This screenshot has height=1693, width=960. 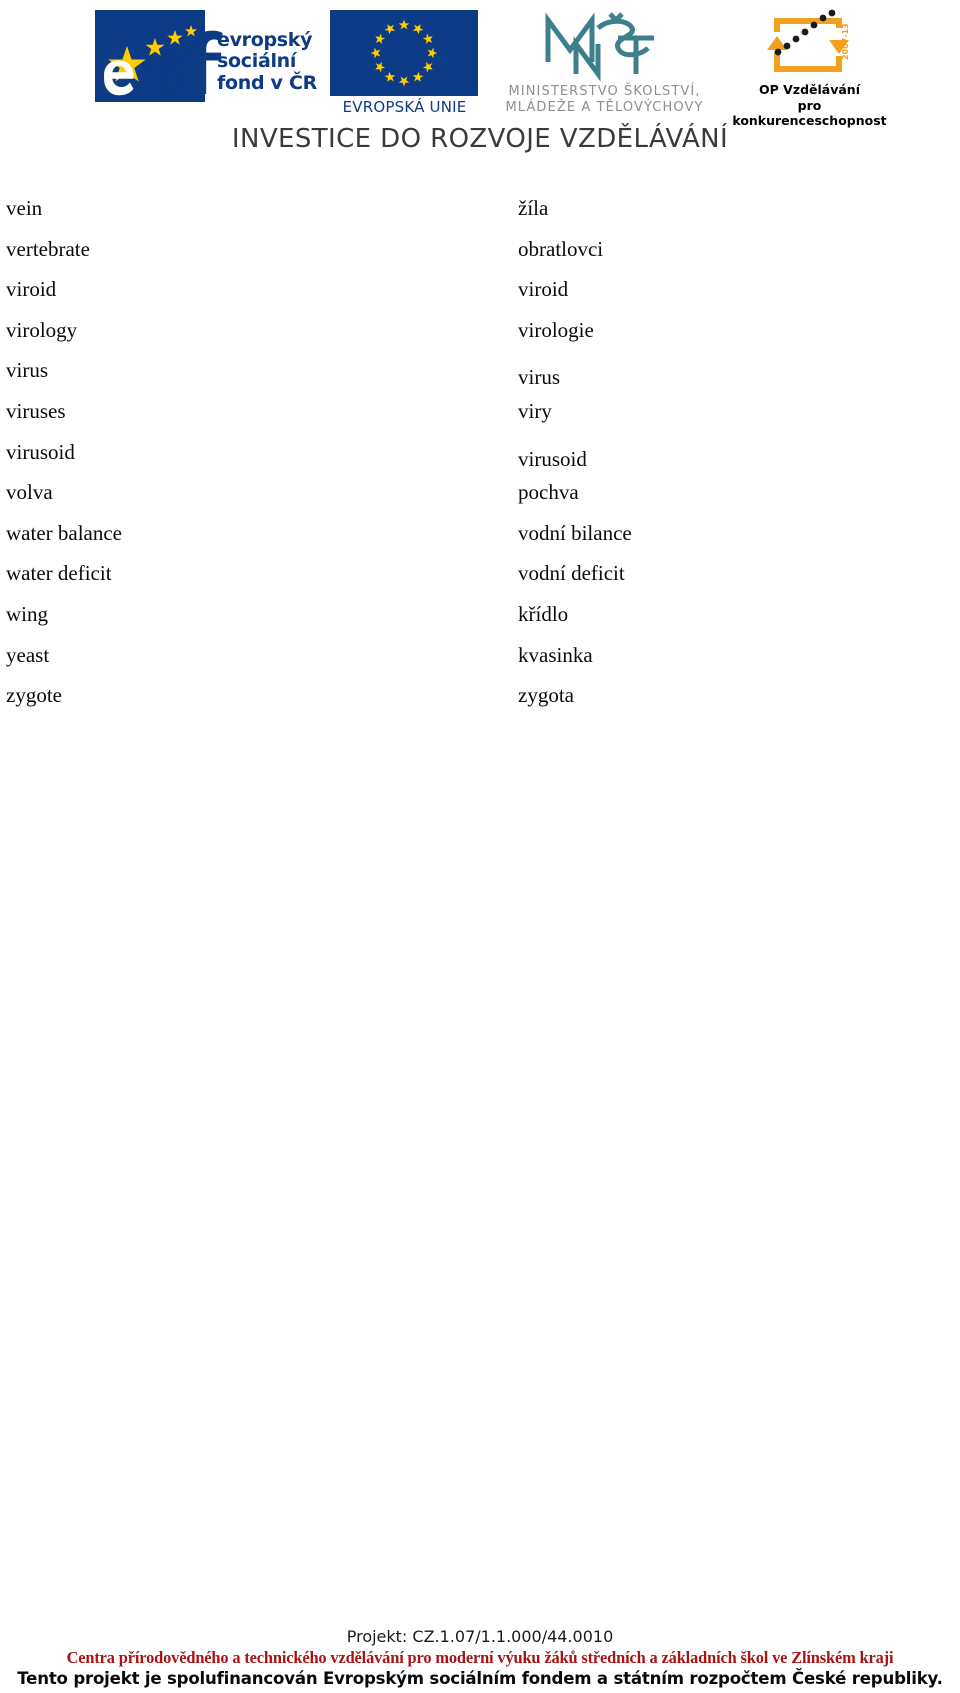 What do you see at coordinates (556, 329) in the screenshot?
I see `glossary-definition: virologie` at bounding box center [556, 329].